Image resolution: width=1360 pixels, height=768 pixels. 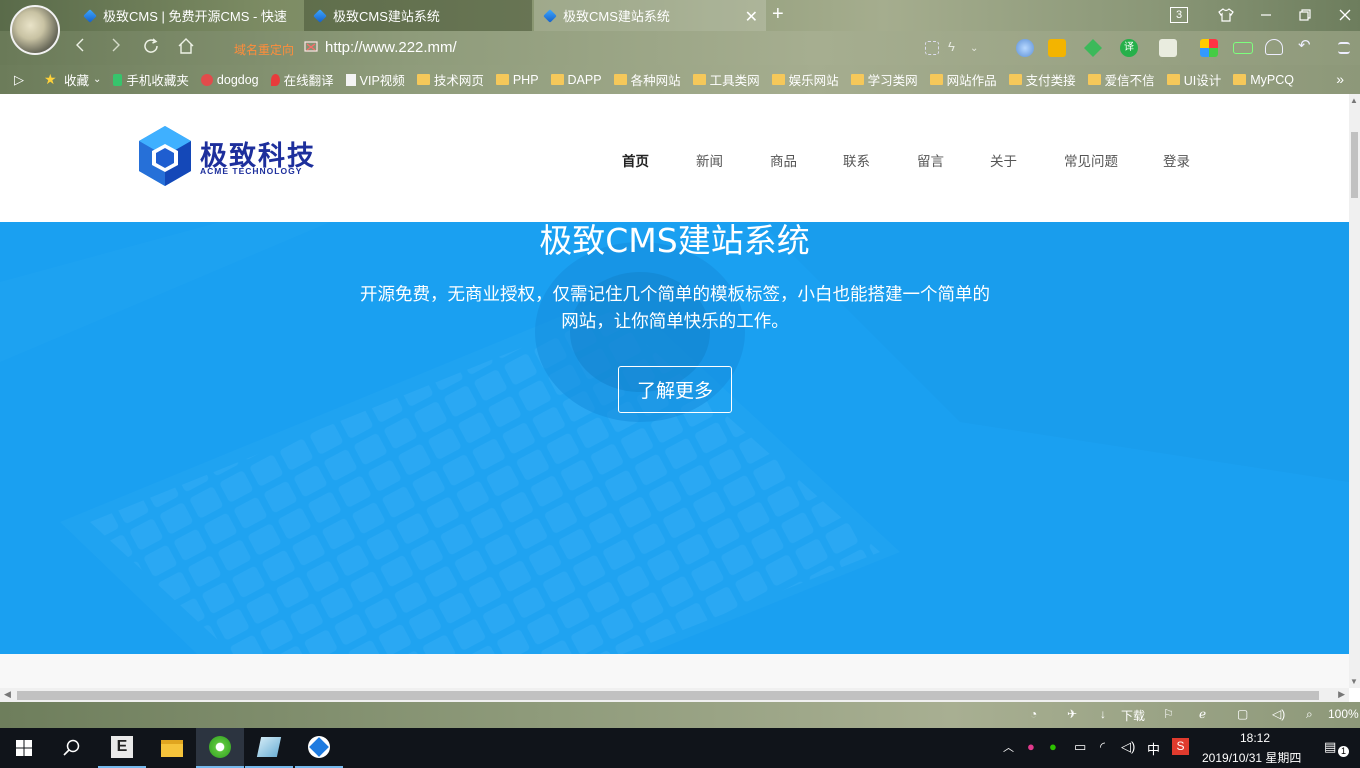 What do you see at coordinates (72, 79) in the screenshot?
I see `bookmark-favorites: ★ 收藏 ⌄` at bounding box center [72, 79].